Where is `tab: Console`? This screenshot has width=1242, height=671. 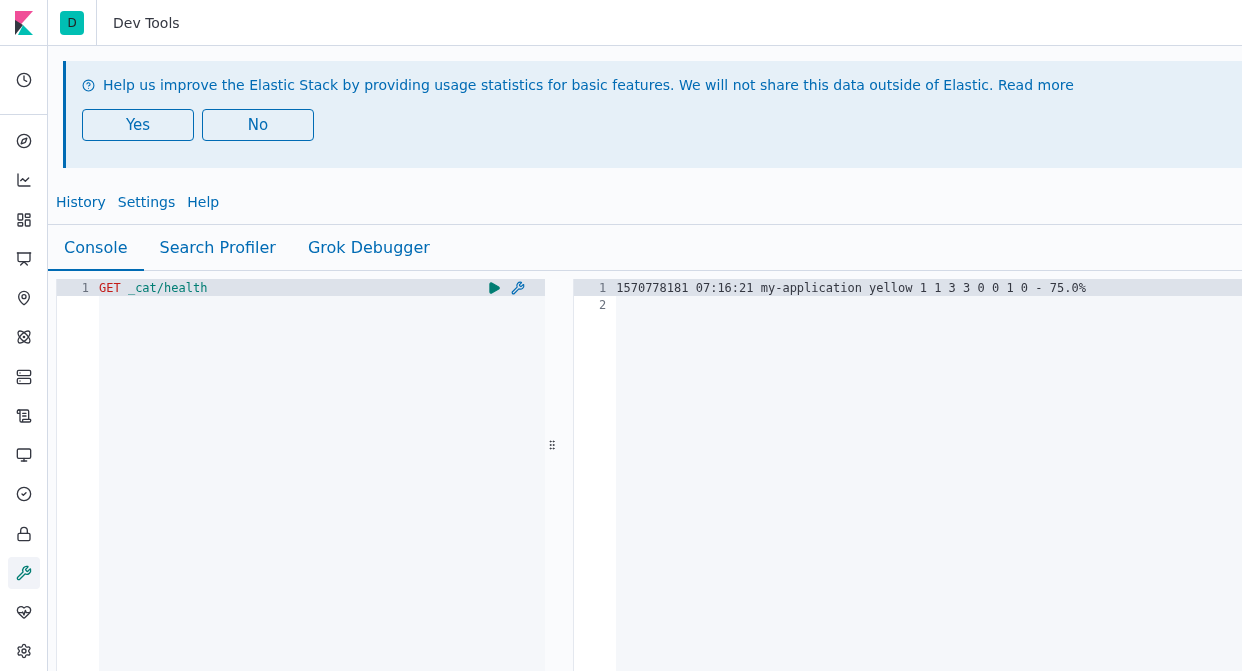 tab: Console is located at coordinates (96, 248).